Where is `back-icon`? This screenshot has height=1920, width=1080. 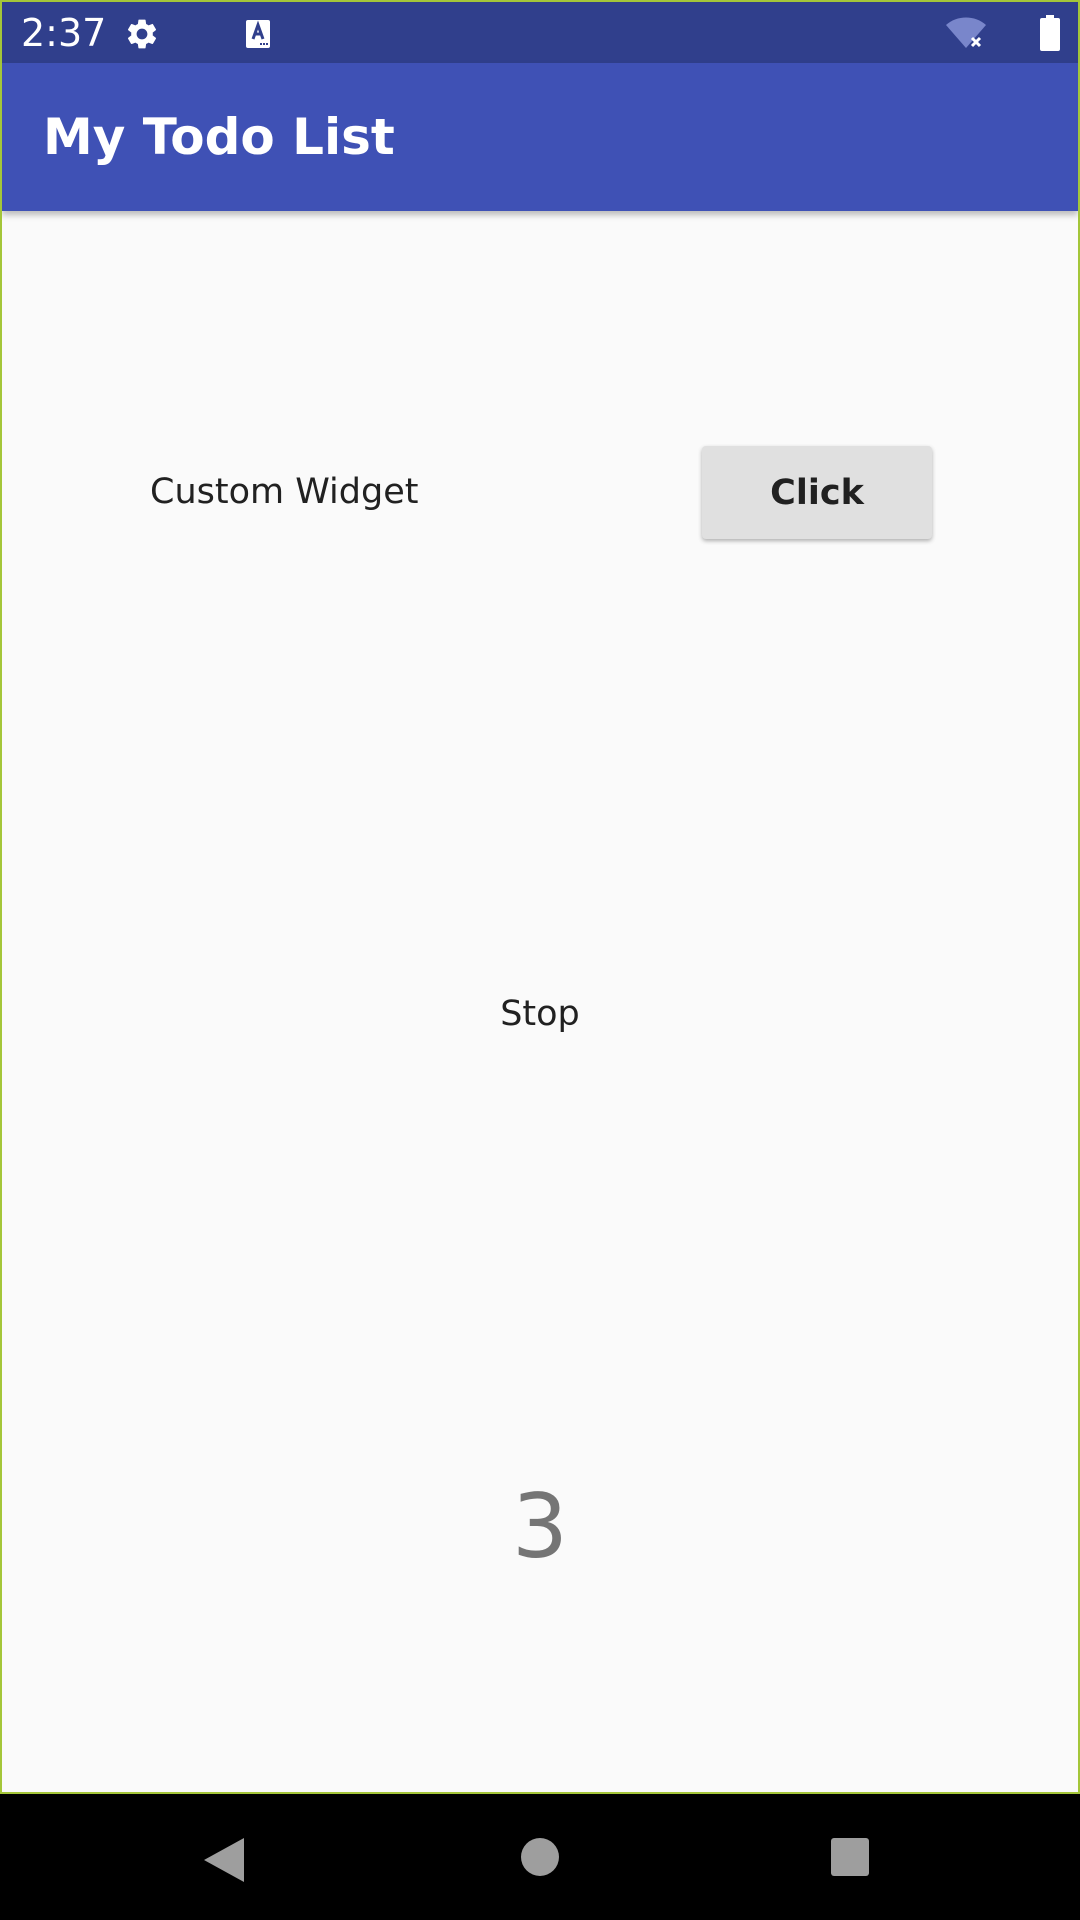 back-icon is located at coordinates (223, 1860).